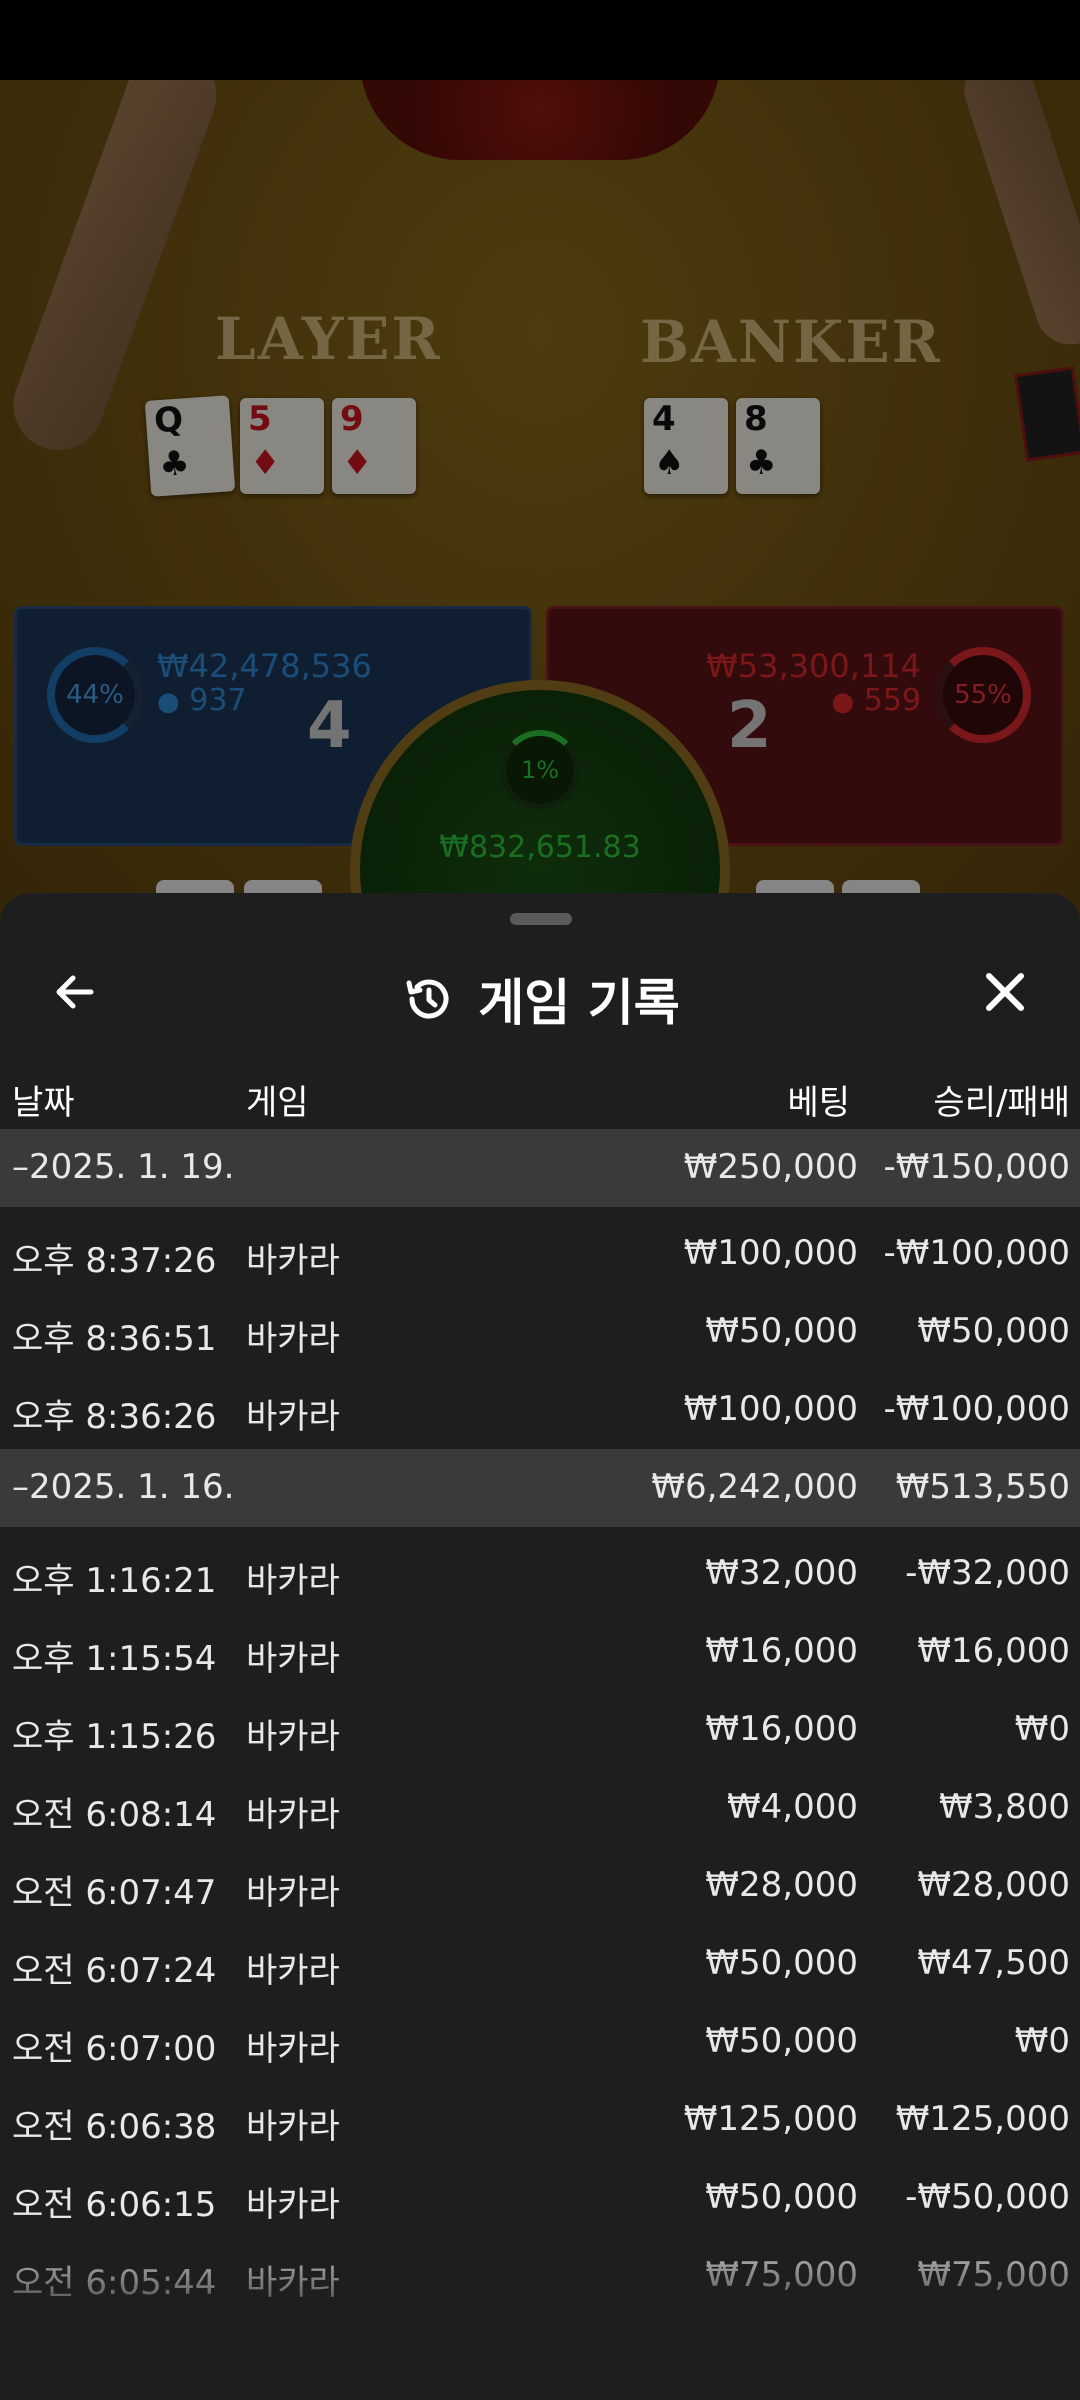 The width and height of the screenshot is (1080, 2400). Describe the element at coordinates (540, 2120) in the screenshot. I see `history-row: 오전 6:06:38 바카라 ₩125,000 ₩125,000` at that location.